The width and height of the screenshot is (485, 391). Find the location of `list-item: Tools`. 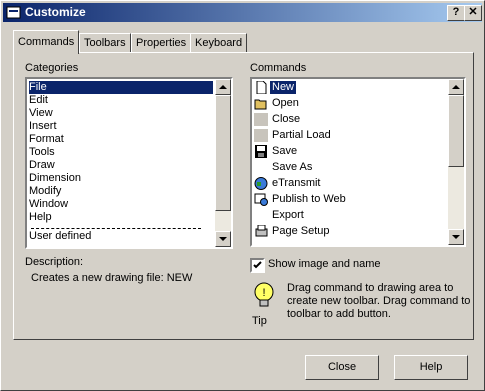

list-item: Tools is located at coordinates (42, 152).